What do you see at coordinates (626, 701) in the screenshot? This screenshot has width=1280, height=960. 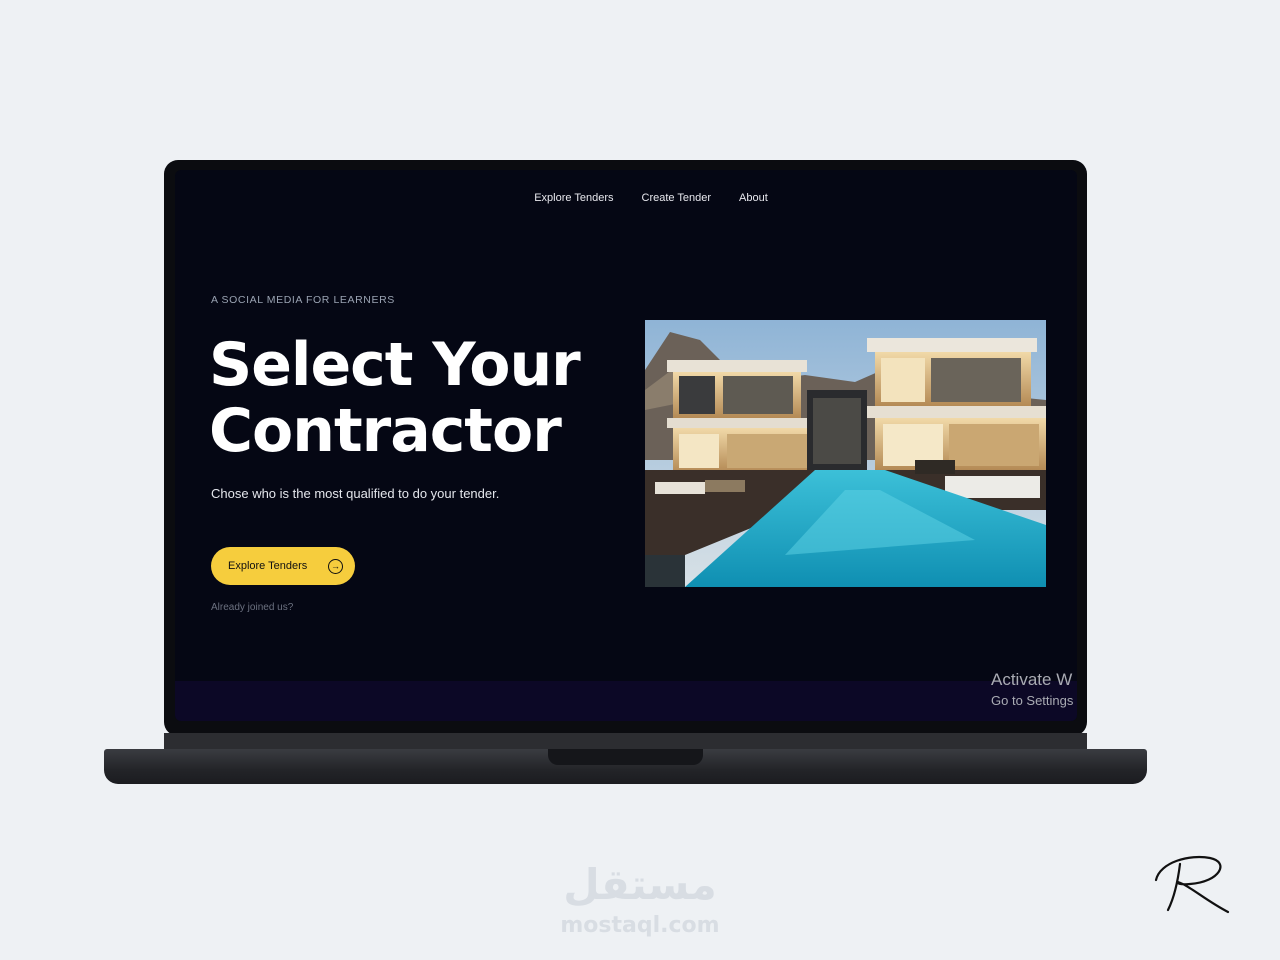 I see `bottom-band` at bounding box center [626, 701].